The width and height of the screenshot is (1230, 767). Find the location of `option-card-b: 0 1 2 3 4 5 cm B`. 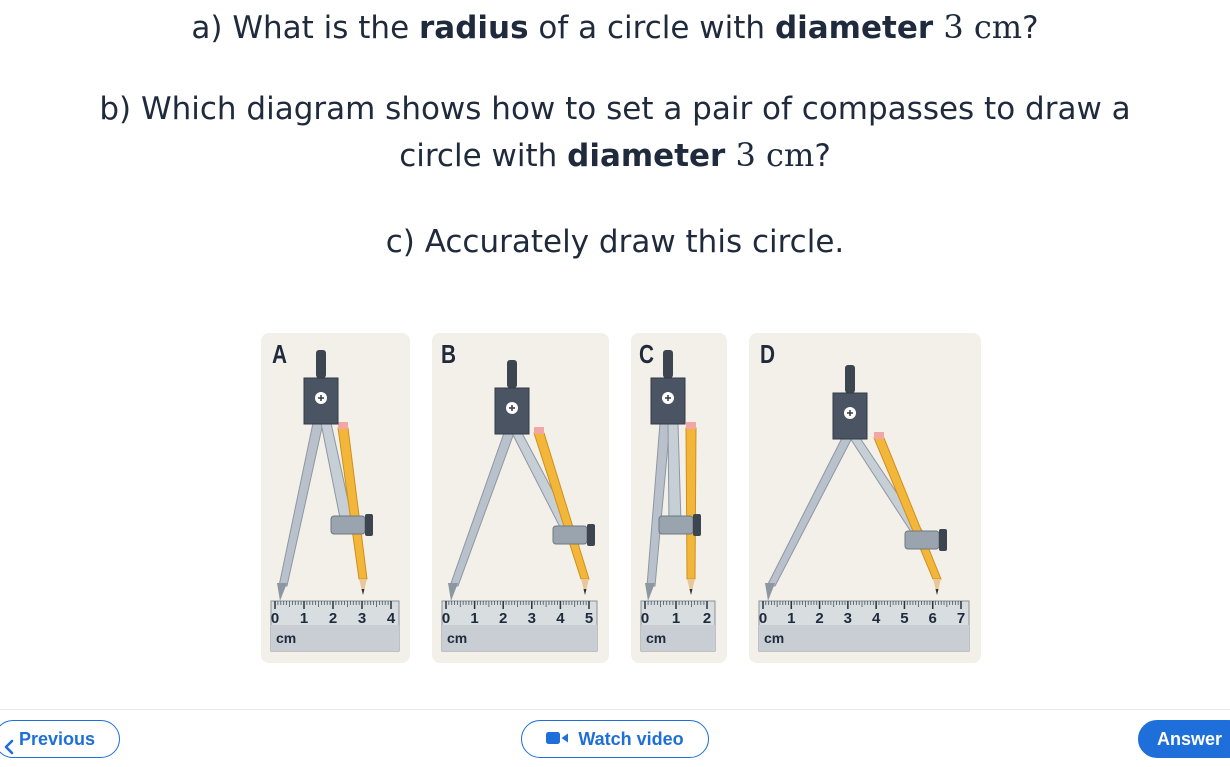

option-card-b: 0 1 2 3 4 5 cm B is located at coordinates (520, 498).